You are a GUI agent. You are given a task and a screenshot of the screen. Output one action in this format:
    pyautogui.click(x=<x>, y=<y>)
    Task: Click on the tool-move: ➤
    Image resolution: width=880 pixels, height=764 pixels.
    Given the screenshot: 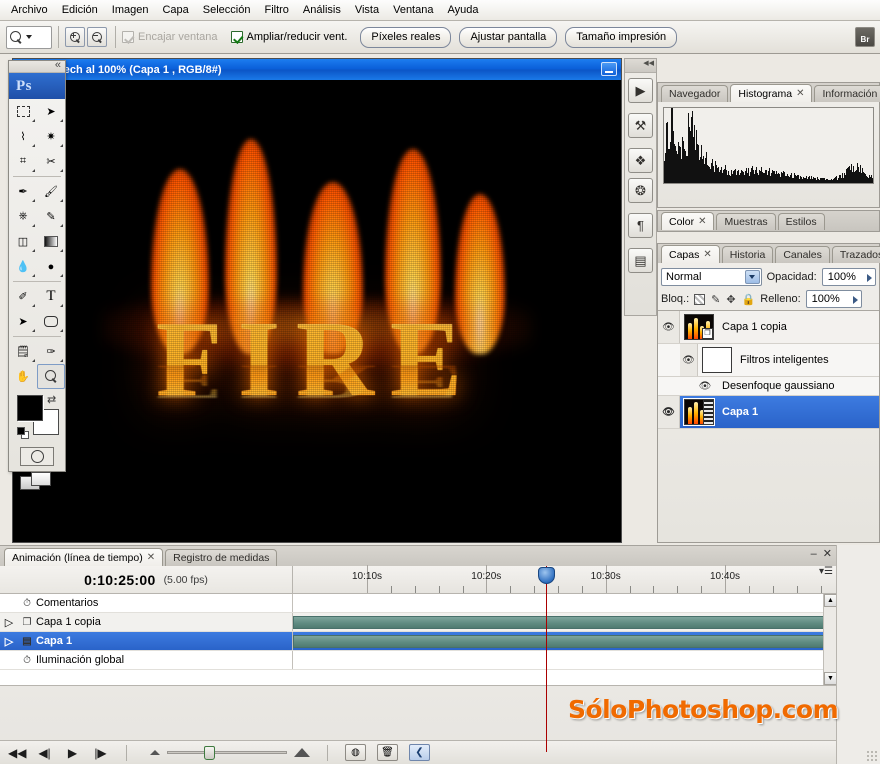 What is the action you would take?
    pyautogui.click(x=51, y=111)
    